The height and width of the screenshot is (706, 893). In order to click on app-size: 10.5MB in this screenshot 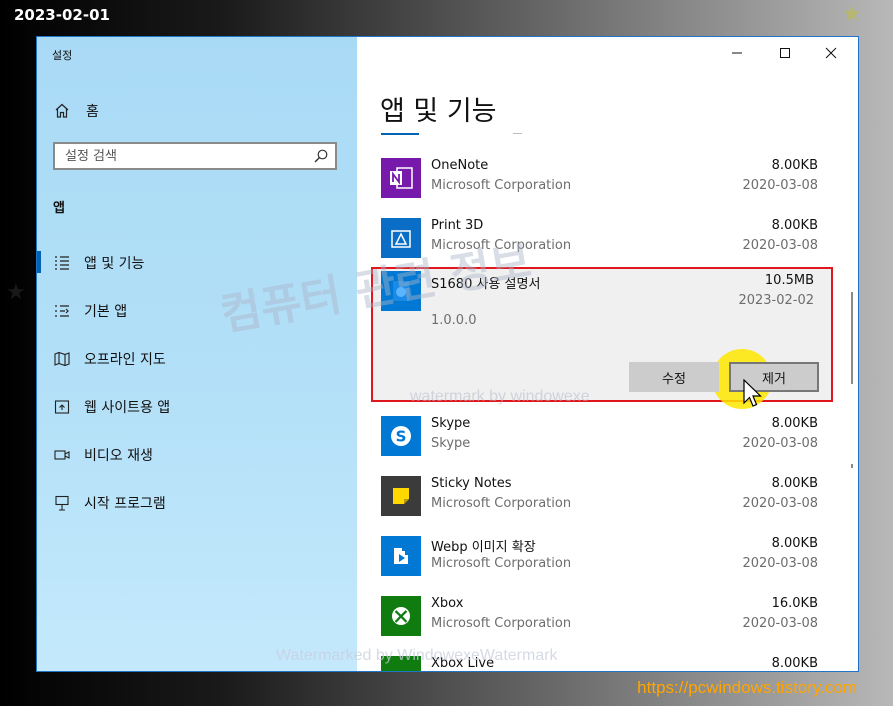, I will do `click(789, 280)`.